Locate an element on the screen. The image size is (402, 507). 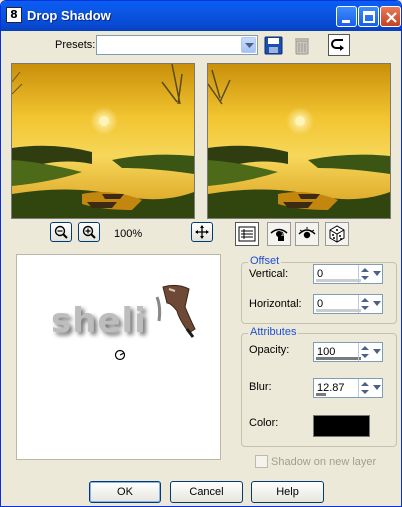
auto-proof-button is located at coordinates (279, 234).